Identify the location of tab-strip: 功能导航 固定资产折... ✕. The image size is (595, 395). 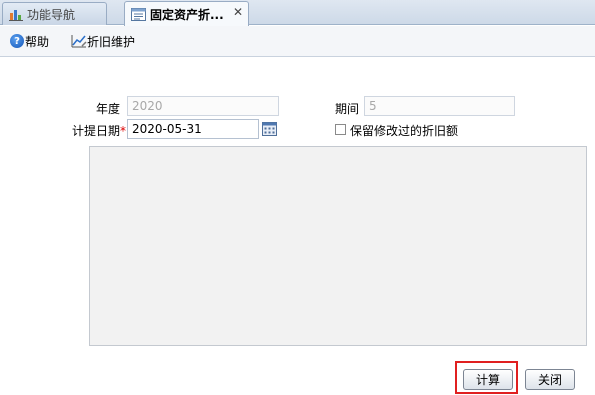
(297, 13).